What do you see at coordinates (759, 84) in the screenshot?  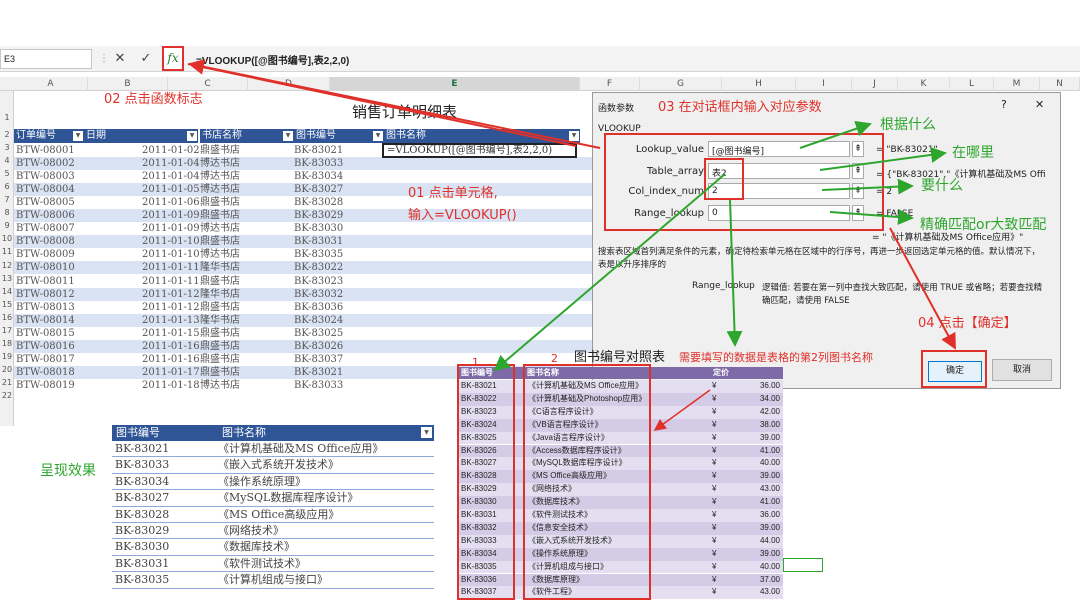 I see `column-header: H` at bounding box center [759, 84].